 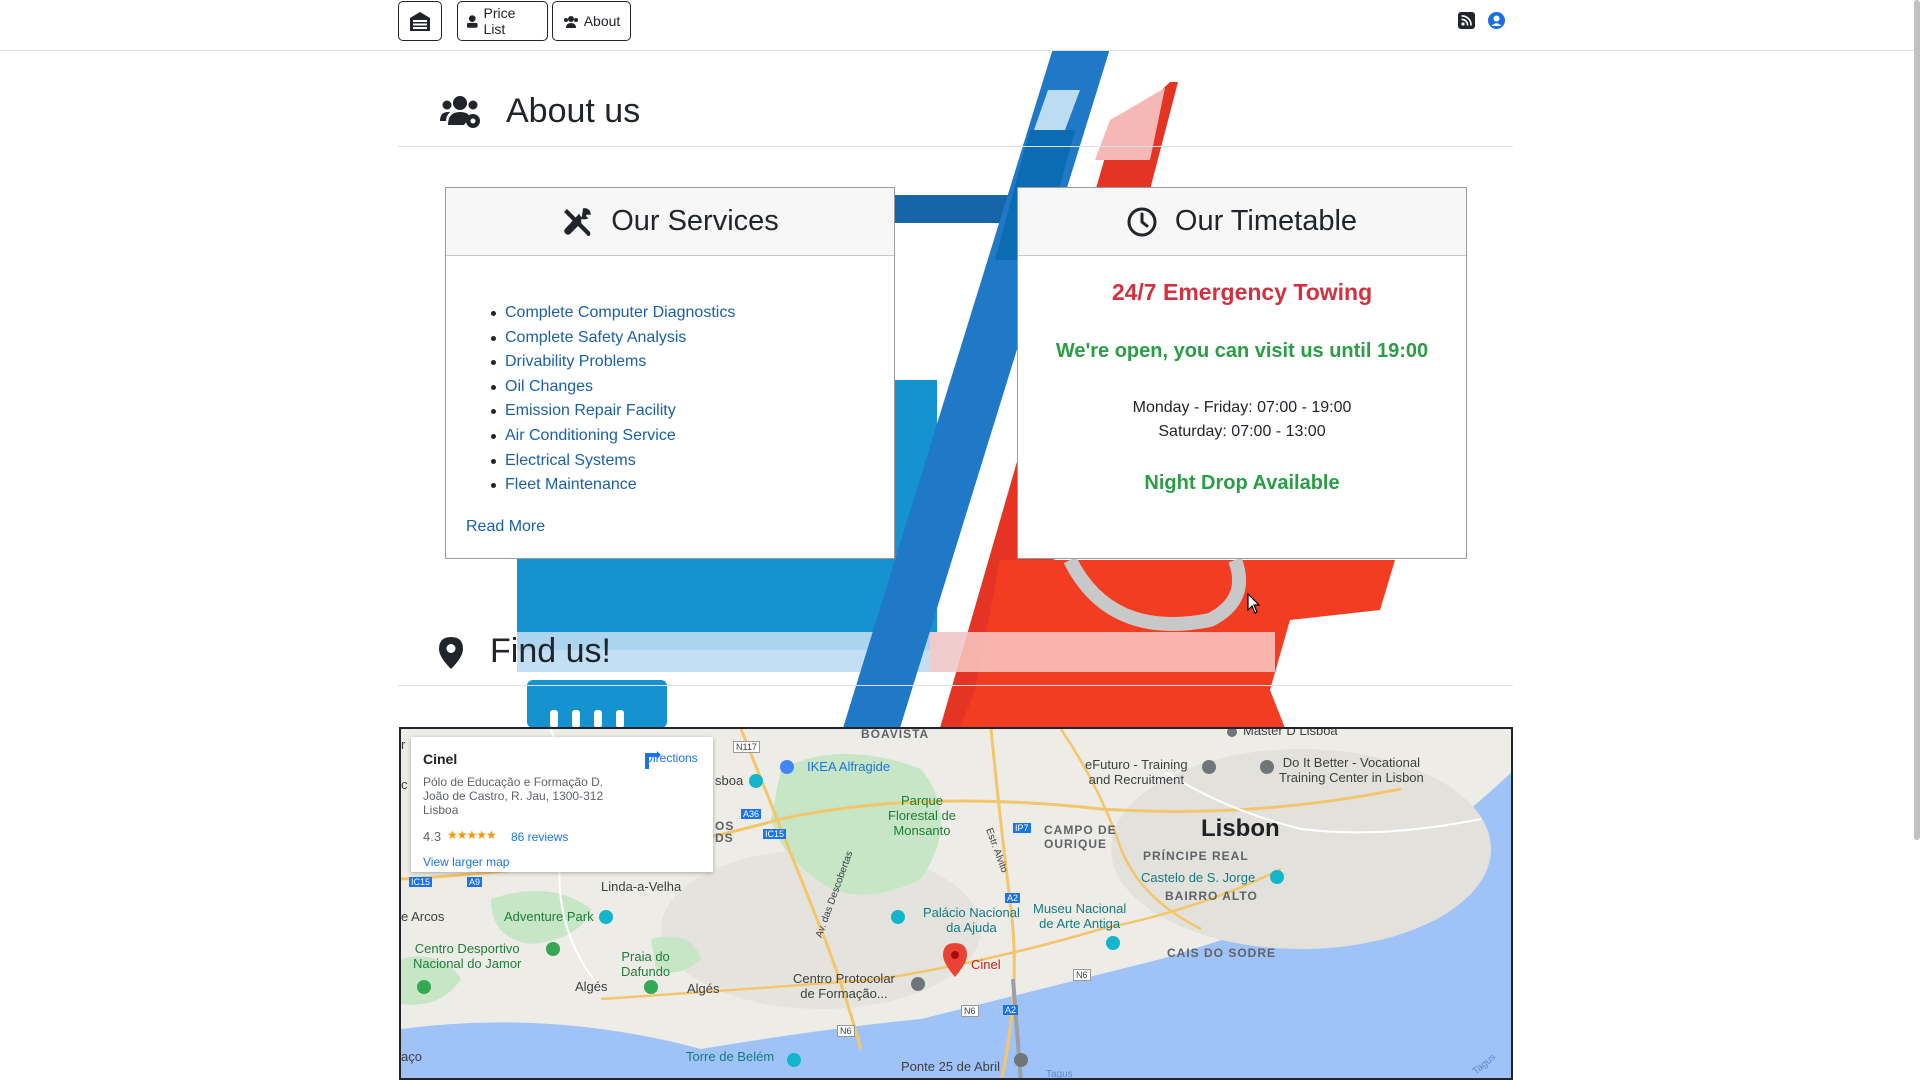 I want to click on map-label-campo: CAMPO DE OURIQUE, so click(x=1080, y=837).